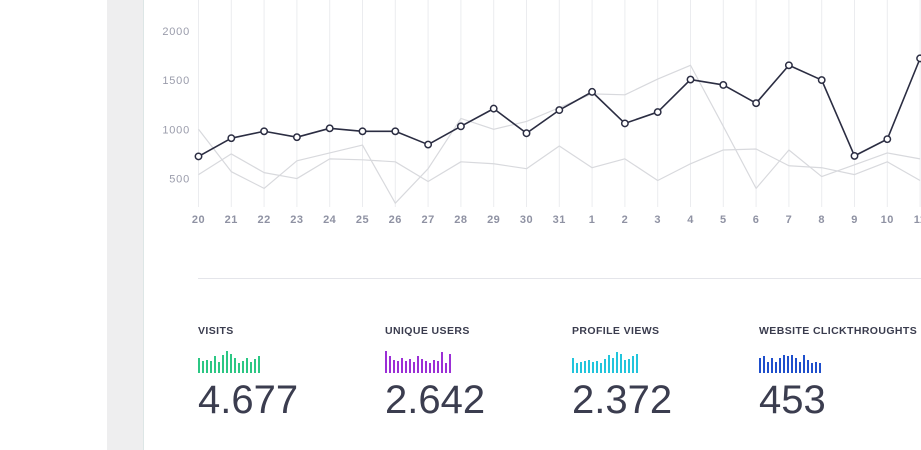 The height and width of the screenshot is (450, 921). I want to click on sparkline-website-clickthroughts, so click(840, 362).